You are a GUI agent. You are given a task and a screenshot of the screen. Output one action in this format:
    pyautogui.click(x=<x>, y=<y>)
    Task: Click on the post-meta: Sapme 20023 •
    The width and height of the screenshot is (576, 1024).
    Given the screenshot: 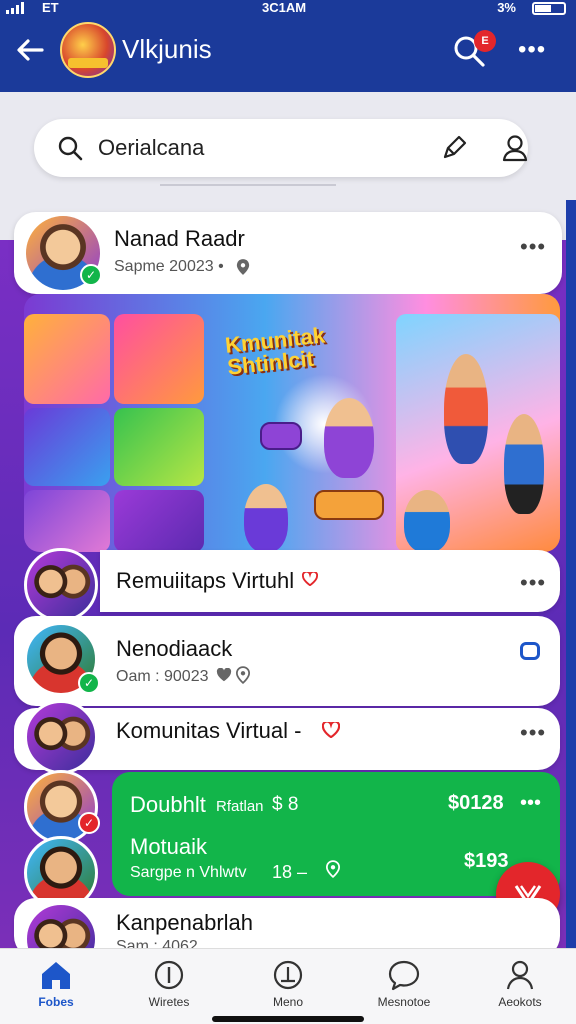 What is the action you would take?
    pyautogui.click(x=169, y=266)
    